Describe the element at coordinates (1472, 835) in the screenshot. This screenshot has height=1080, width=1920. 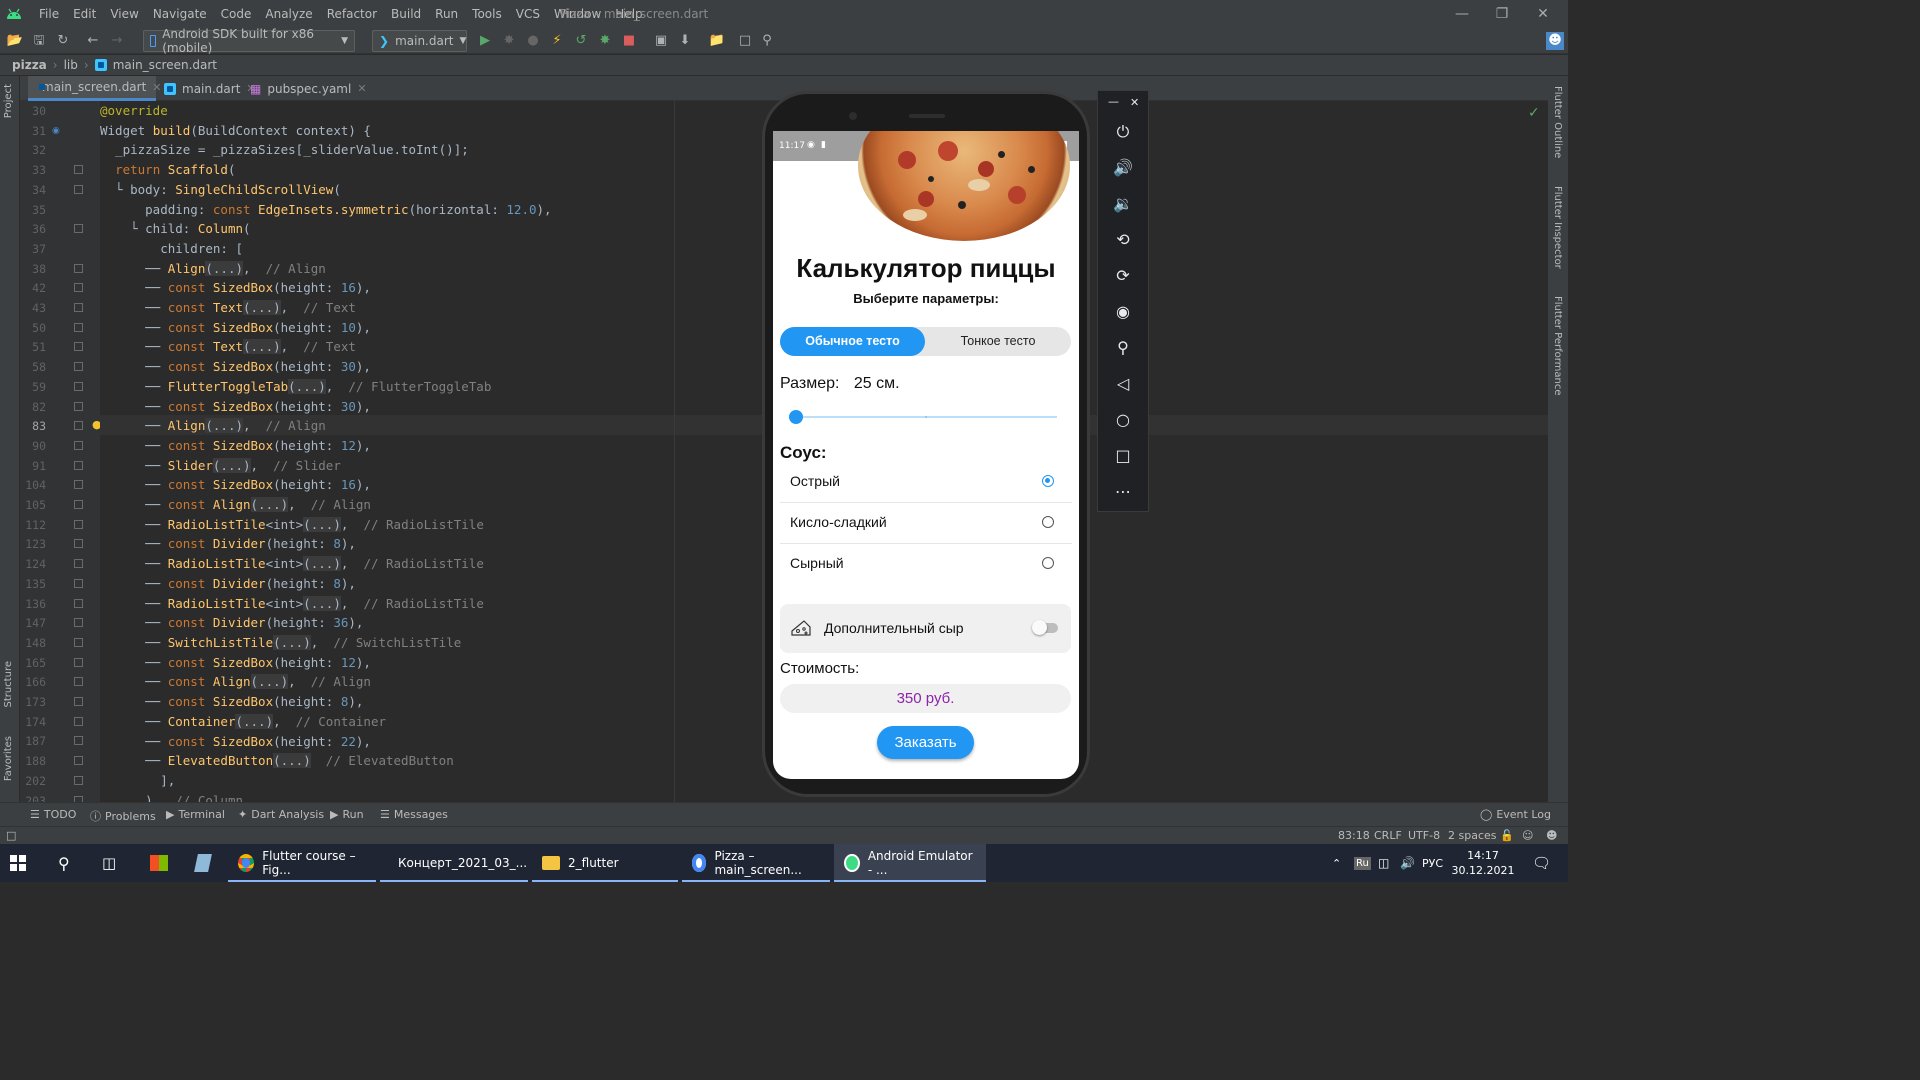
I see `indent-setting: 2 spaces` at that location.